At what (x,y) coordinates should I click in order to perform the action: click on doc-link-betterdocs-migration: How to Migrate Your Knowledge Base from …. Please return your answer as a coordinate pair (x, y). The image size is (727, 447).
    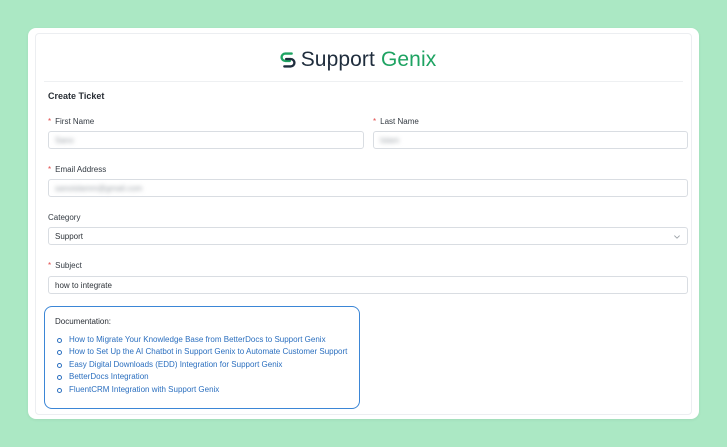
    Looking at the image, I should click on (197, 339).